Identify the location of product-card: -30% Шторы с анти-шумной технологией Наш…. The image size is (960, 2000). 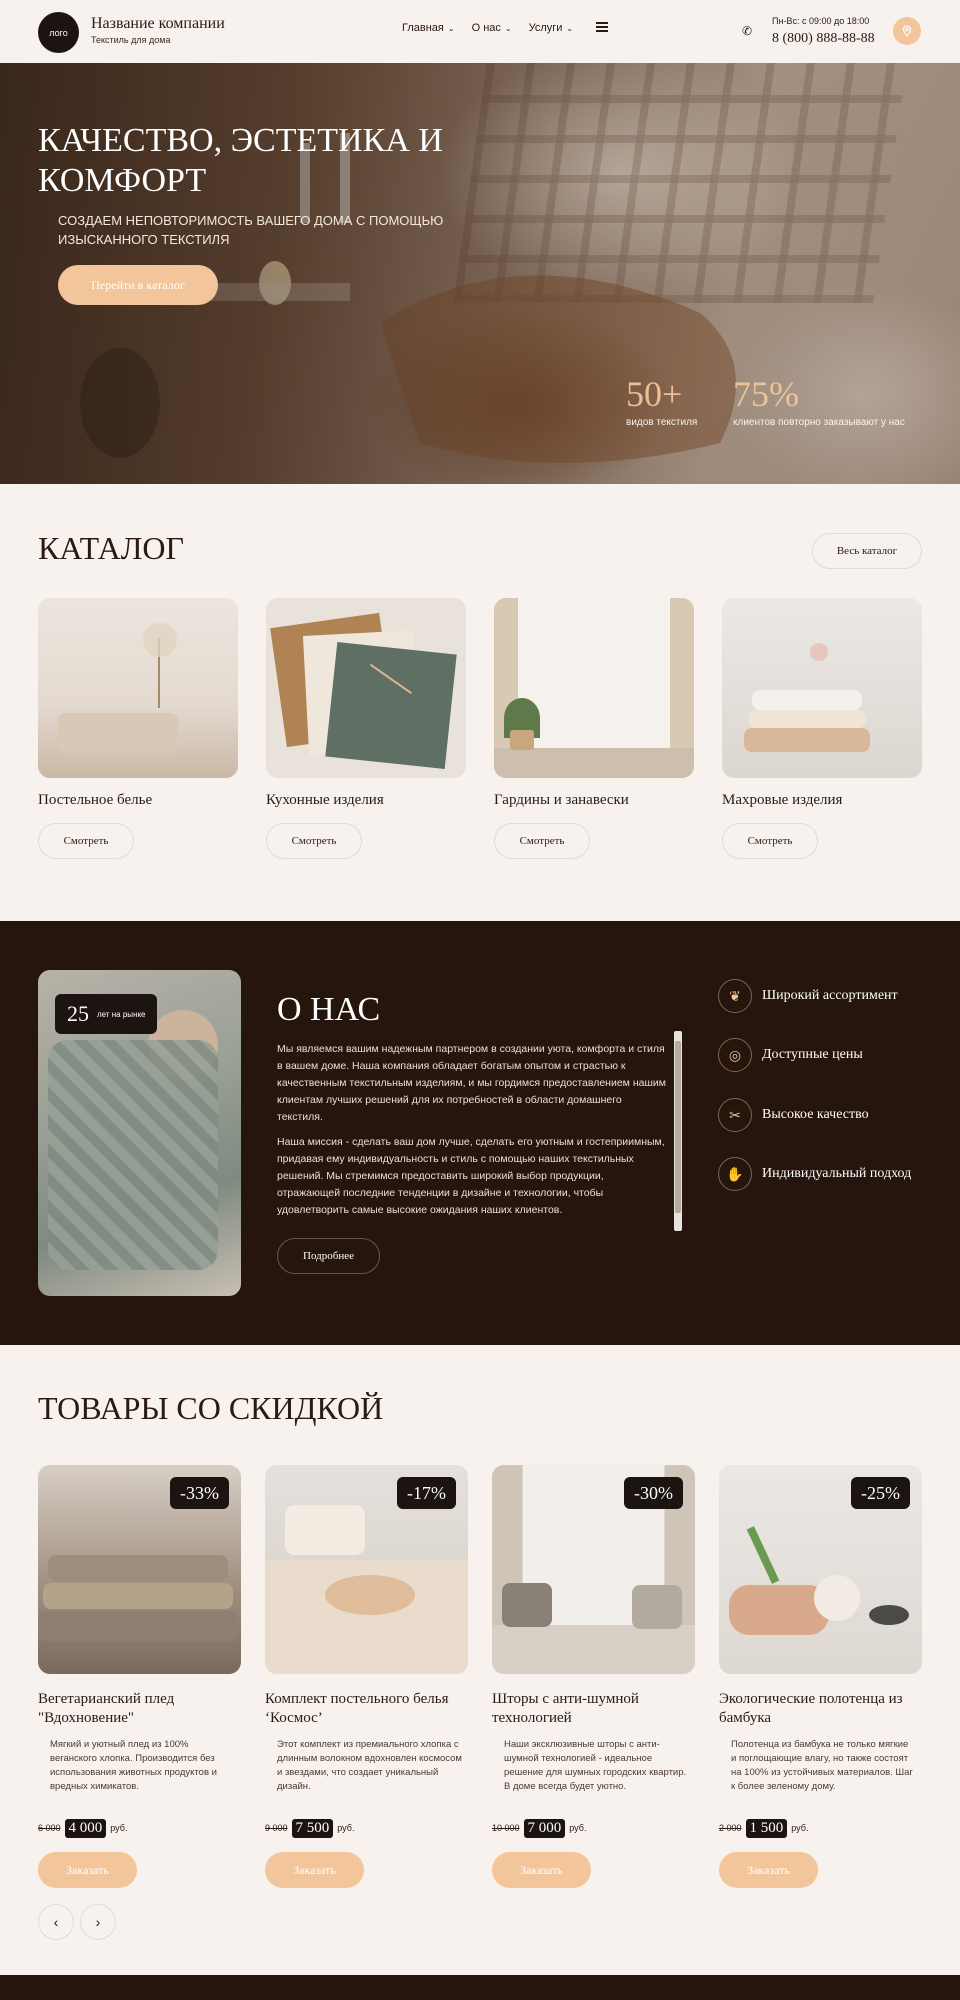
(593, 1676).